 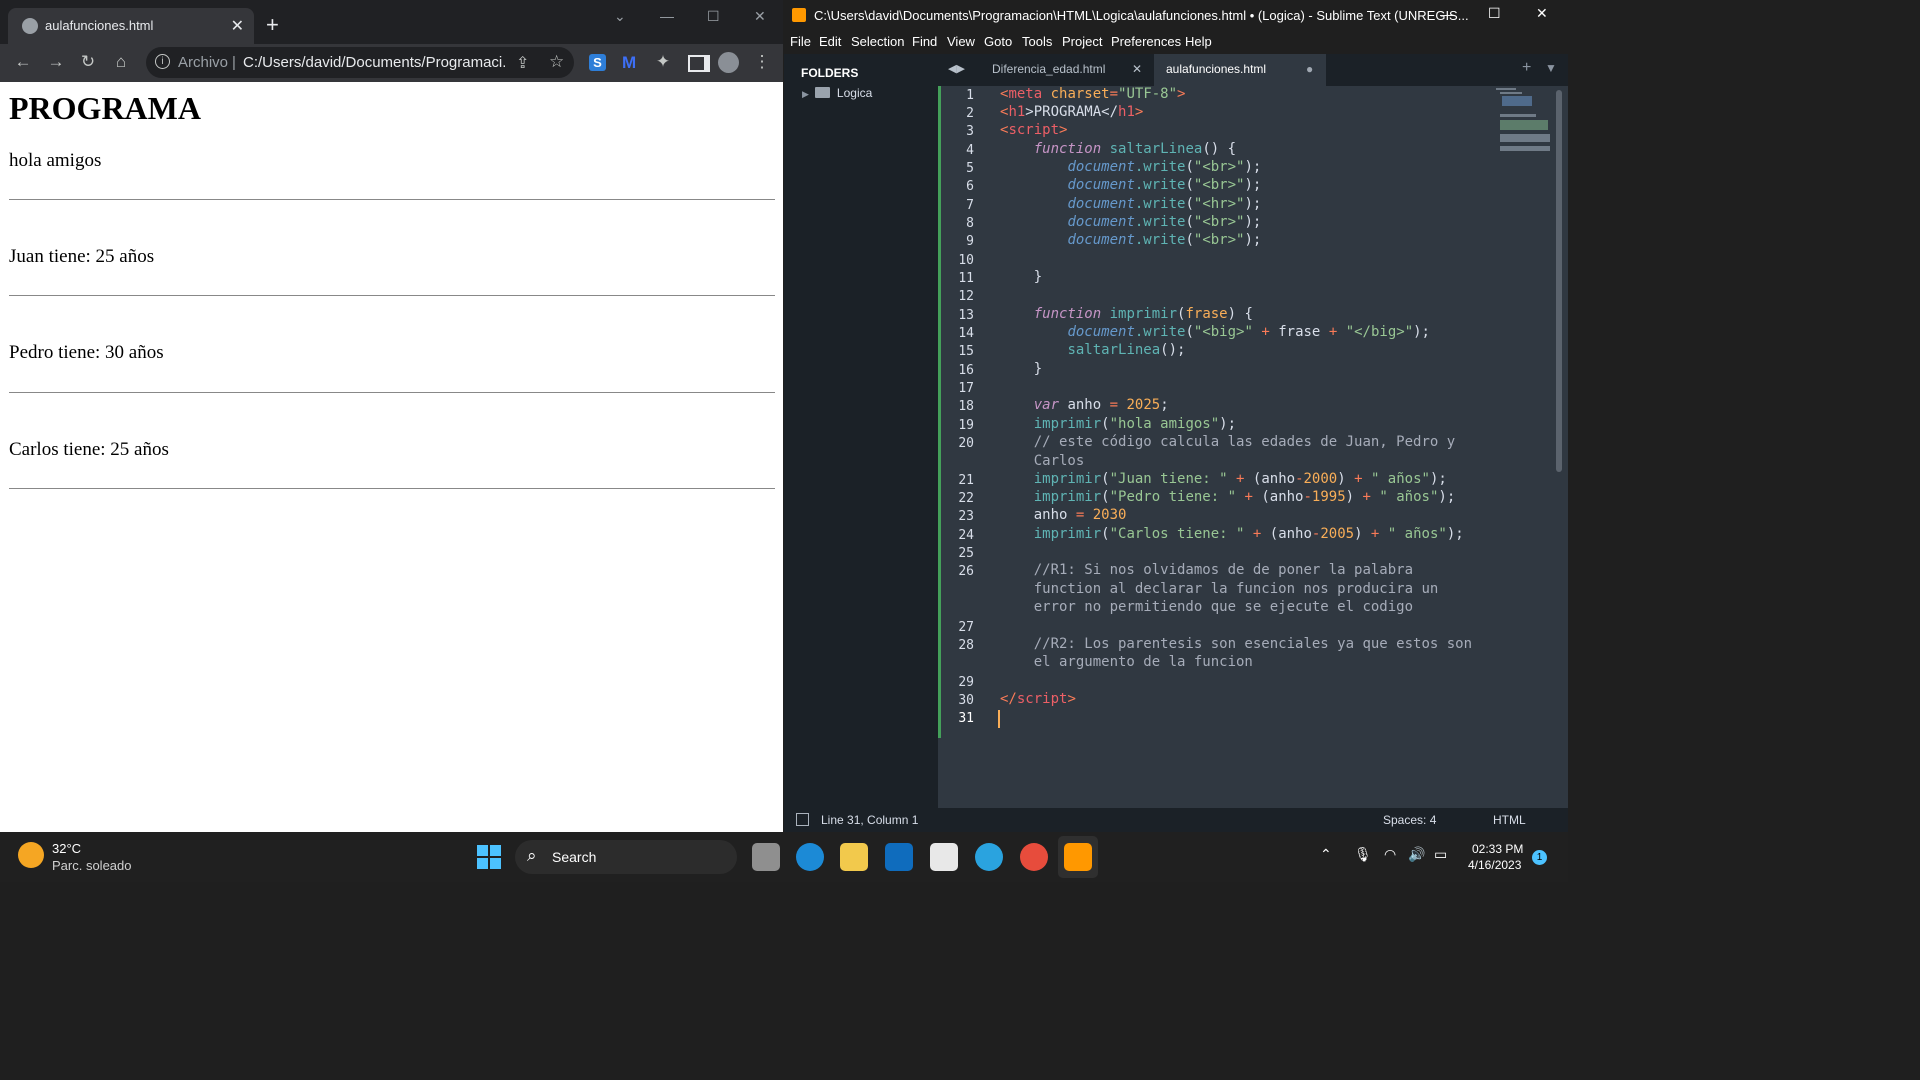 What do you see at coordinates (766, 857) in the screenshot?
I see `task-view-icon` at bounding box center [766, 857].